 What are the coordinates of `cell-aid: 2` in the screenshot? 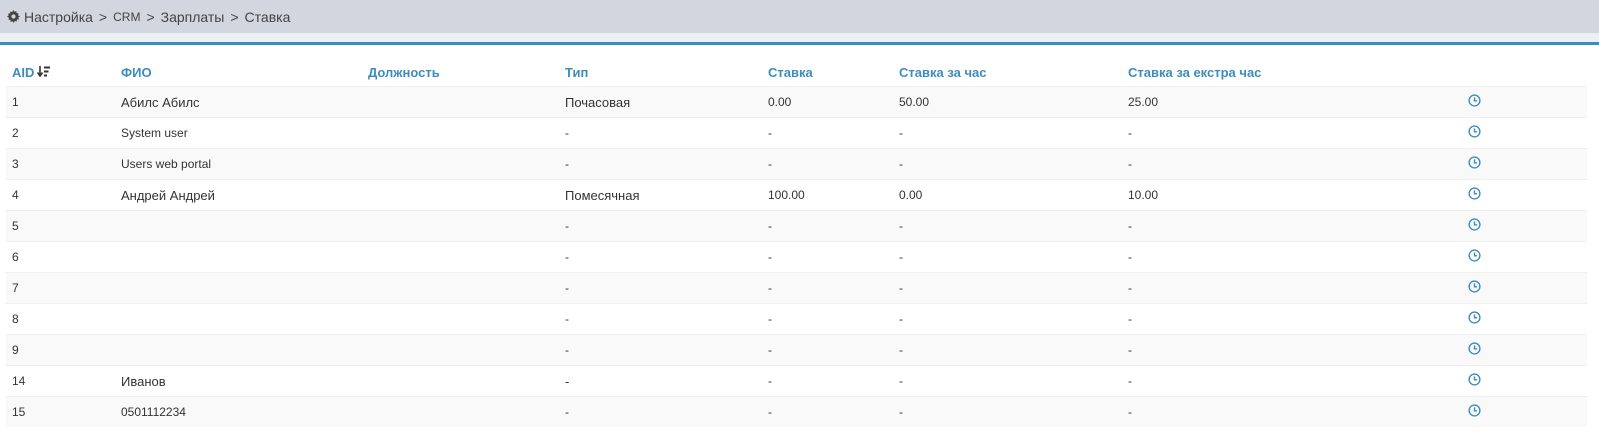 It's located at (60, 133).